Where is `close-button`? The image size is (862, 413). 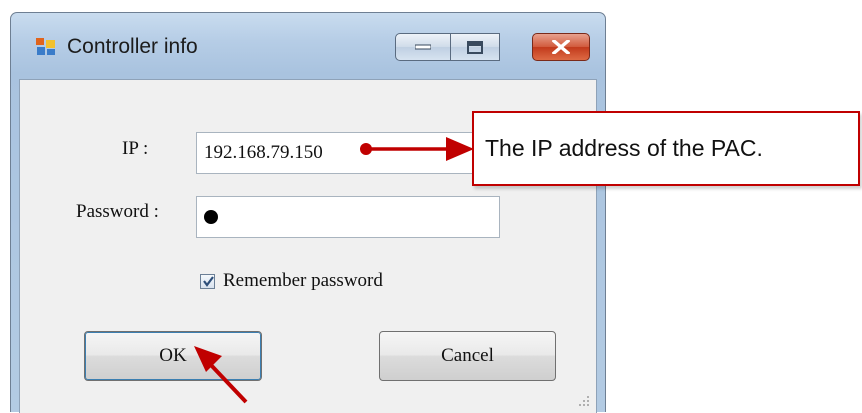
close-button is located at coordinates (561, 47).